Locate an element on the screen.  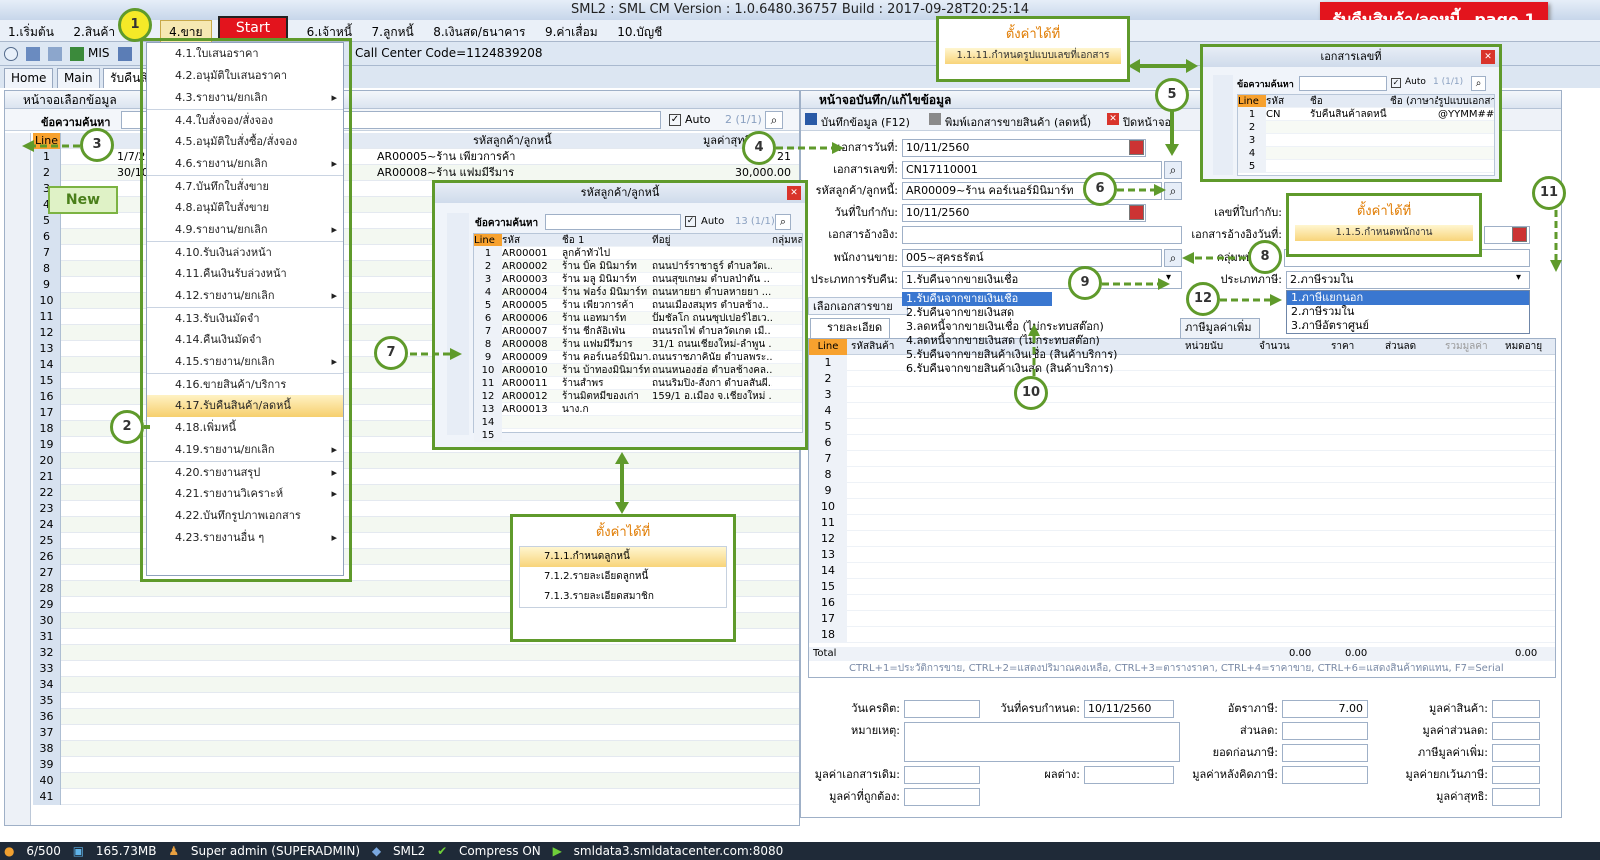
table-row: 13 AR00013 นาง.ก is located at coordinates (638, 409).